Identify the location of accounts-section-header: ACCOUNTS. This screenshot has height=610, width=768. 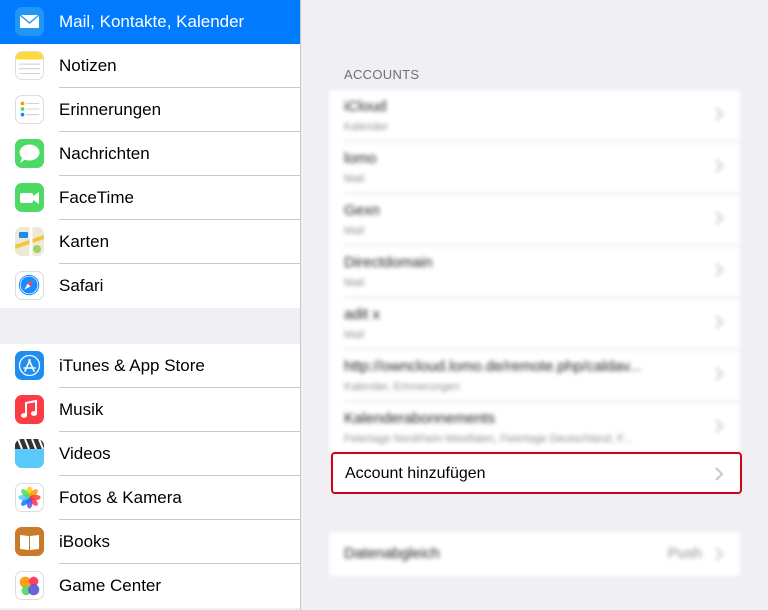
(382, 74).